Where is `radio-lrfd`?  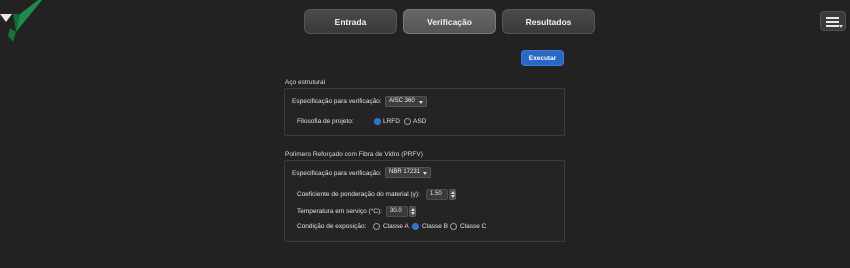 radio-lrfd is located at coordinates (377, 121).